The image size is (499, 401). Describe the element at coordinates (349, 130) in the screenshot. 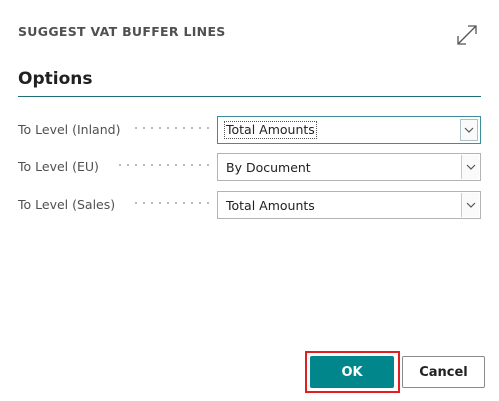

I see `to-level-inland-select: Total Amounts` at that location.